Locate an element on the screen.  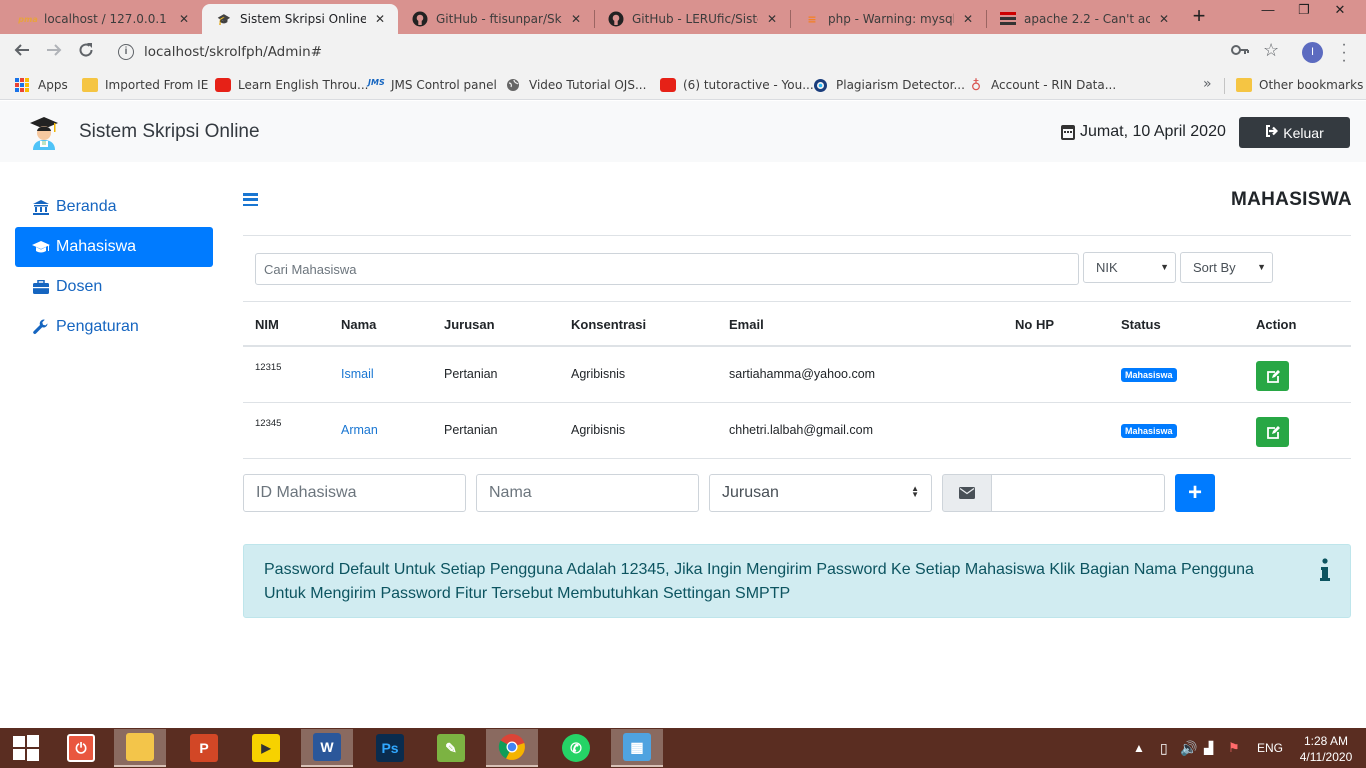
cell-action is located at coordinates (1297, 430).